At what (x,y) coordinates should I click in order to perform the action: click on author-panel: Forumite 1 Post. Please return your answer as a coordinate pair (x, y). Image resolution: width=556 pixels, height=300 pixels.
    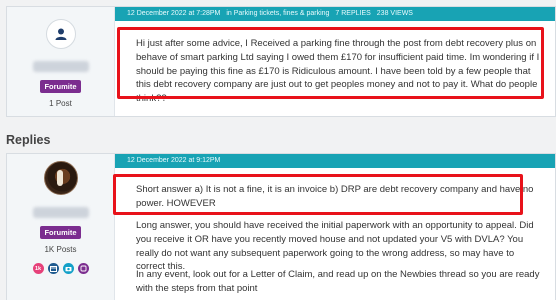
    Looking at the image, I should click on (61, 61).